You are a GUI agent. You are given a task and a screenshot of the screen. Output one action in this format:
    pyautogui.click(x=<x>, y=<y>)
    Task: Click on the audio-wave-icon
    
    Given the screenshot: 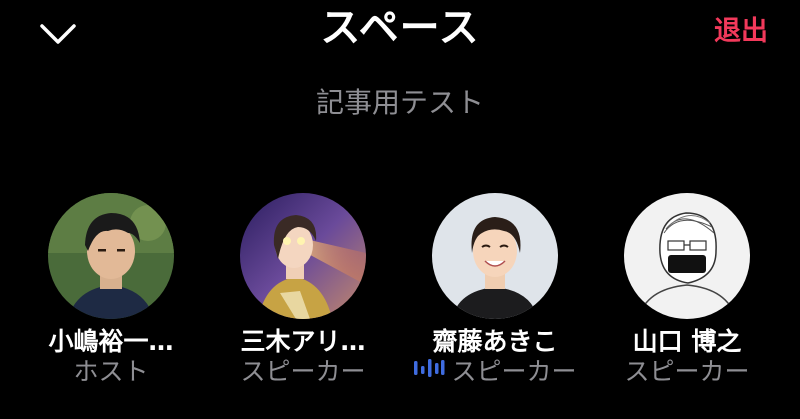 What is the action you would take?
    pyautogui.click(x=429, y=371)
    